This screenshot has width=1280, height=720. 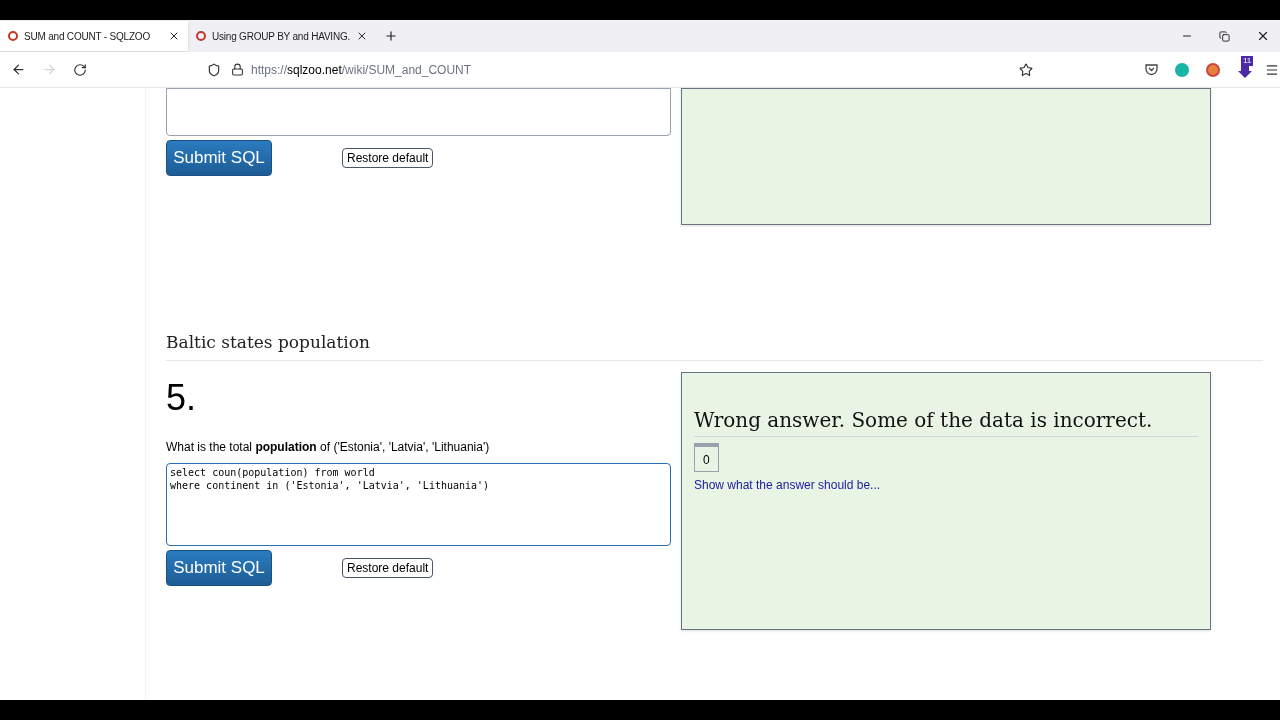 I want to click on address-field: https://sqlzoo.net/wiki/SUM_and_COUNT, so click(x=626, y=69).